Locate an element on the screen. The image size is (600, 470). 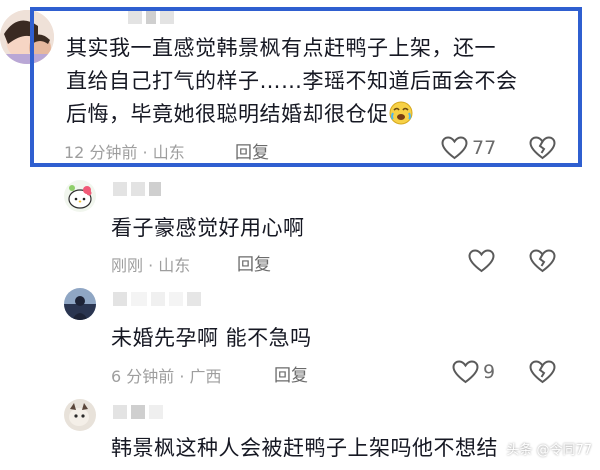
watermark: 头条 @令同77 is located at coordinates (549, 450).